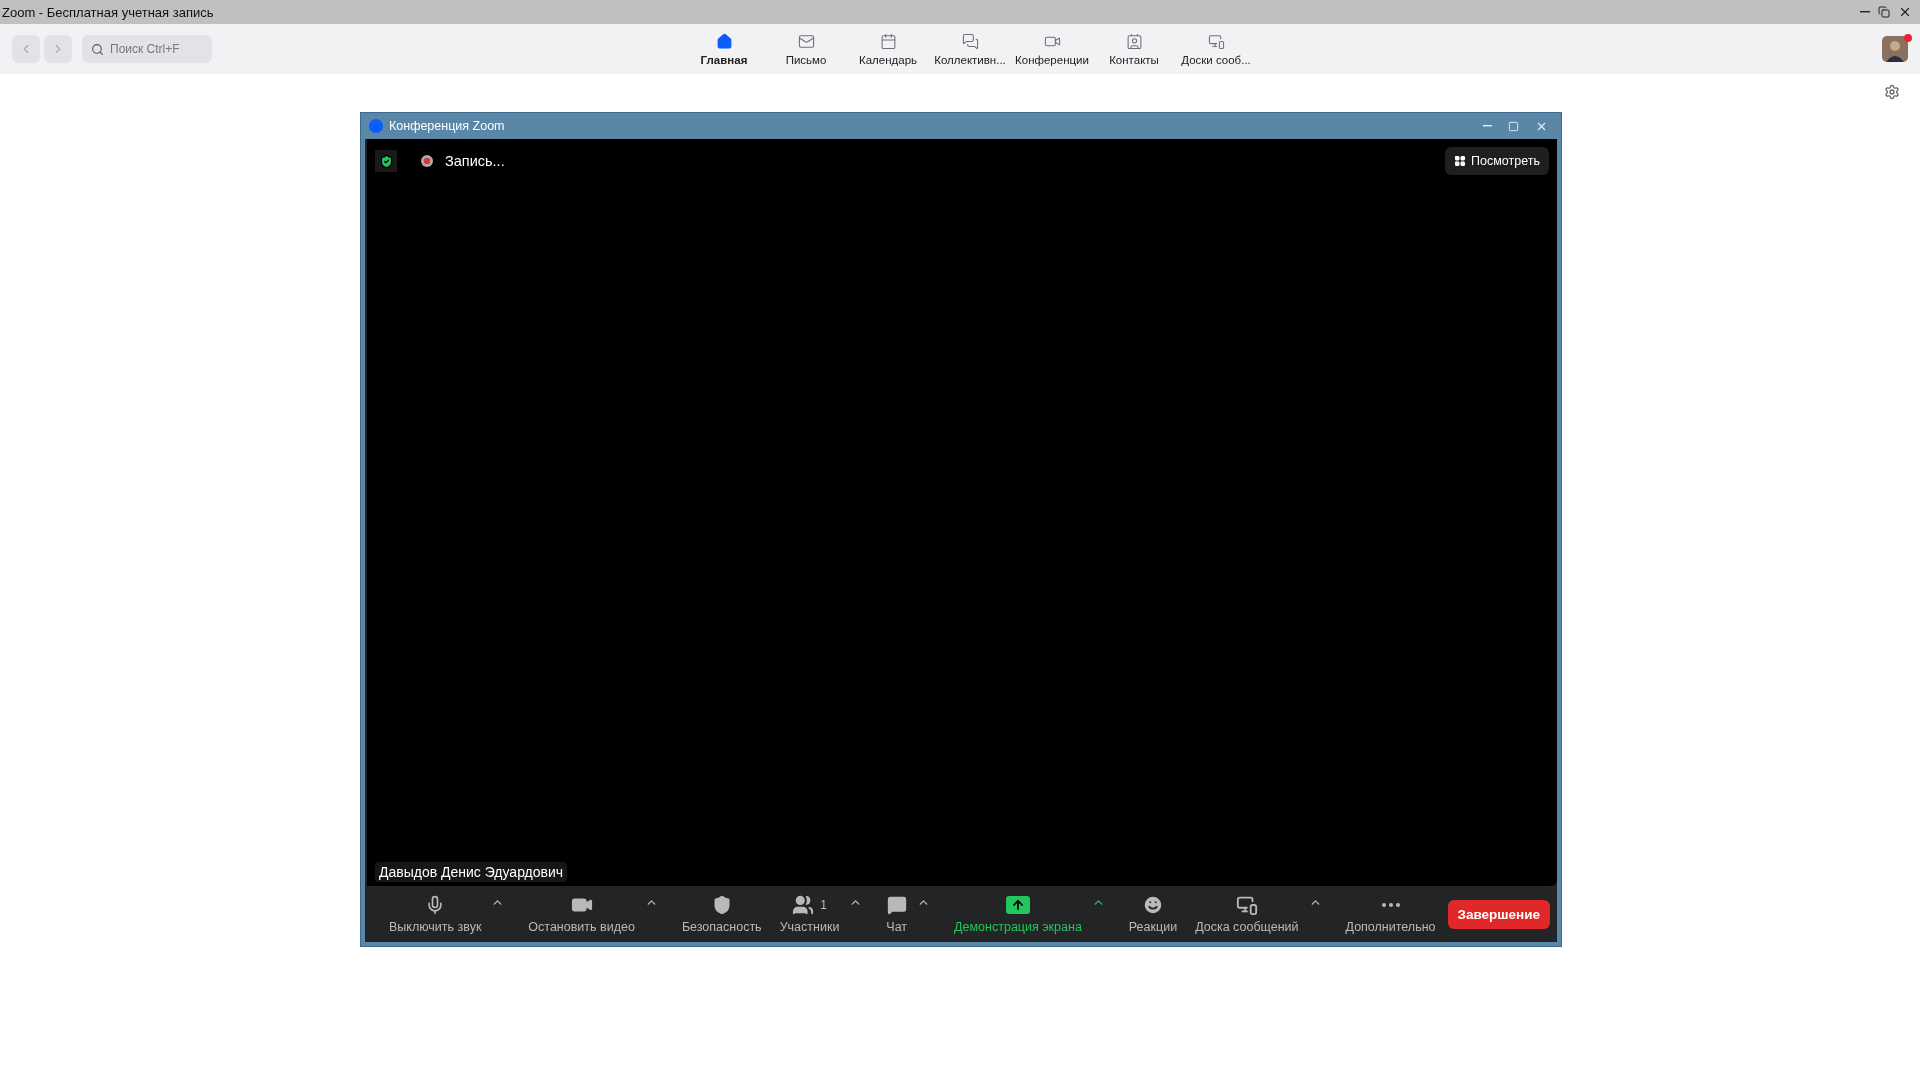 The image size is (1920, 1080). I want to click on recording-icon, so click(427, 161).